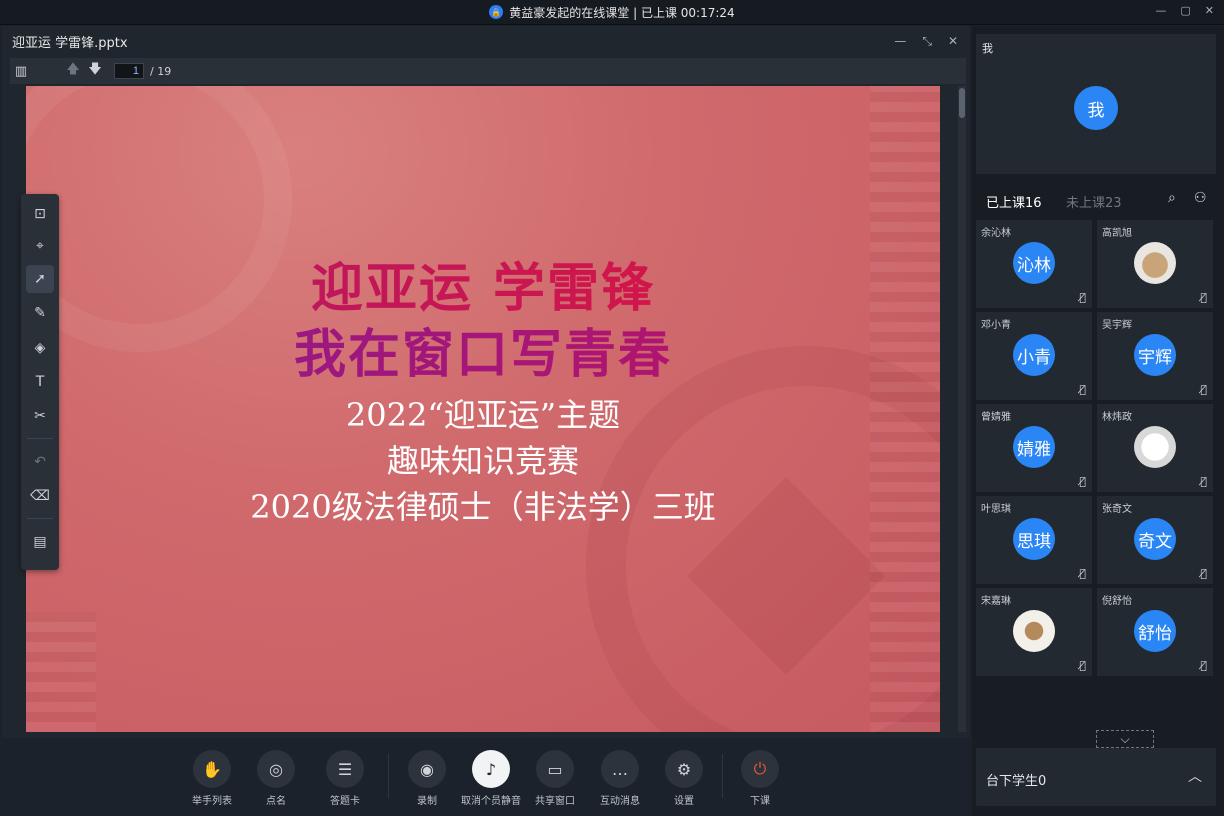 This screenshot has height=816, width=1224. Describe the element at coordinates (1014, 201) in the screenshot. I see `tab-in-class: 已上课16` at that location.